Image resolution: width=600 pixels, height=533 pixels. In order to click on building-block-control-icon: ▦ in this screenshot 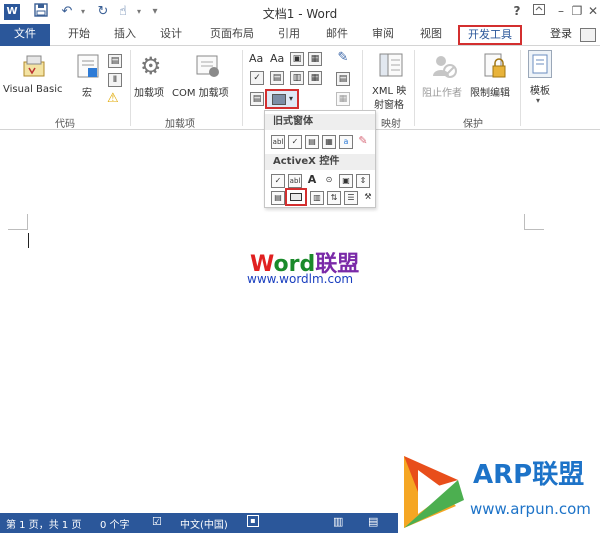, I will do `click(315, 59)`.